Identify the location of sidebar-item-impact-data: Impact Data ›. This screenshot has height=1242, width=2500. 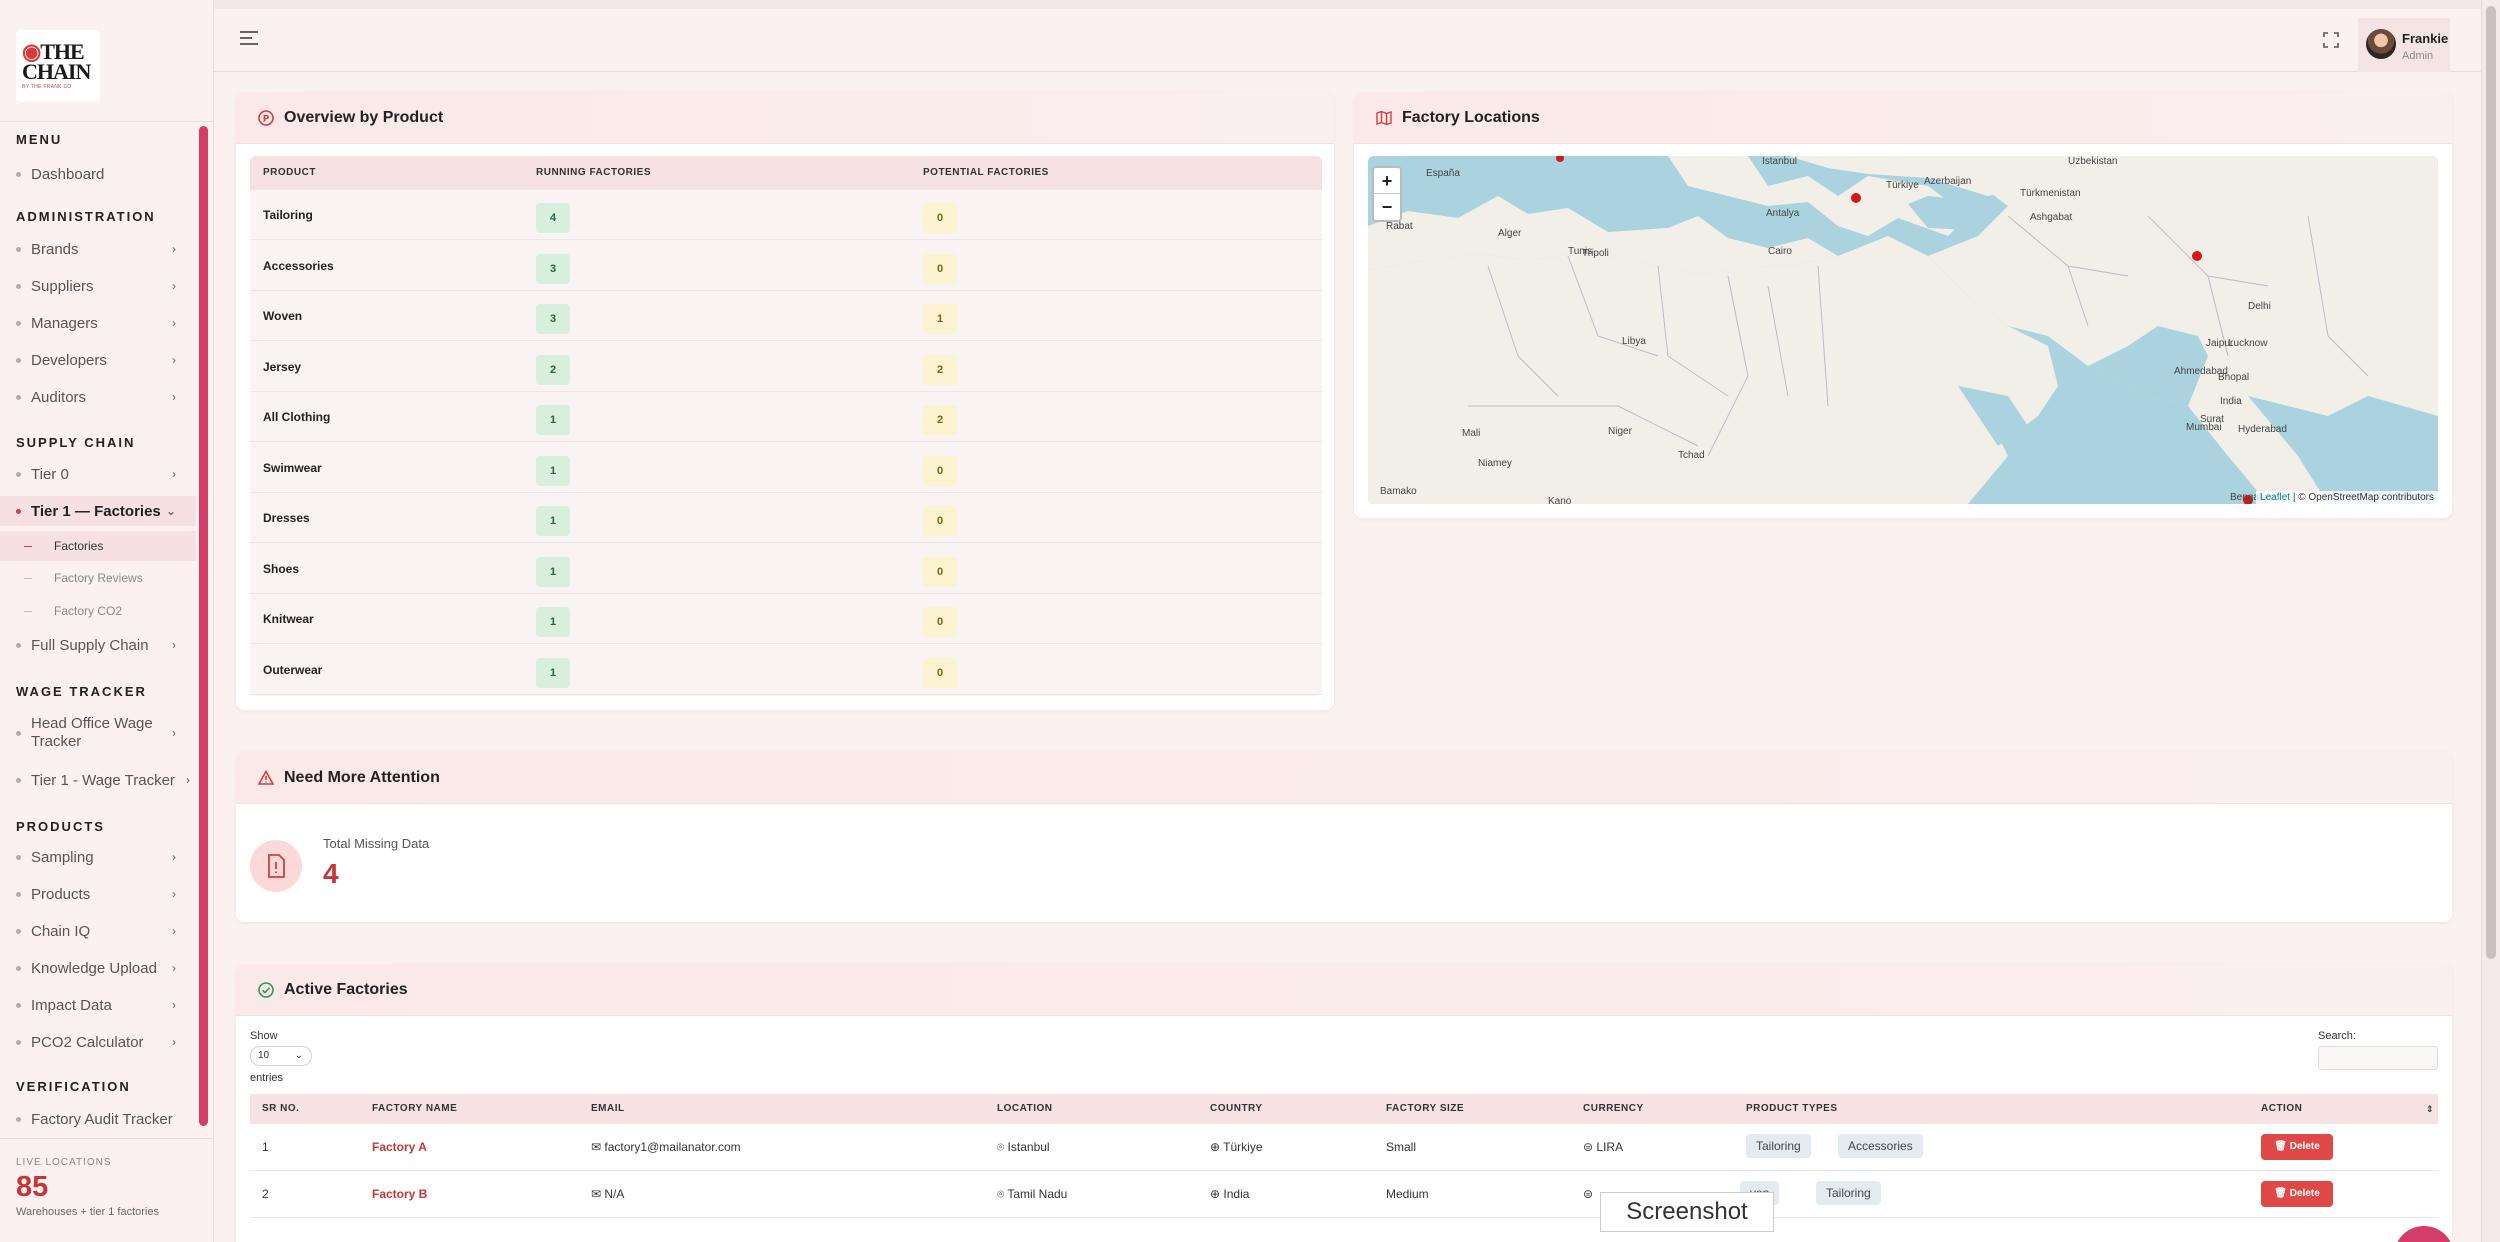
(98, 1005).